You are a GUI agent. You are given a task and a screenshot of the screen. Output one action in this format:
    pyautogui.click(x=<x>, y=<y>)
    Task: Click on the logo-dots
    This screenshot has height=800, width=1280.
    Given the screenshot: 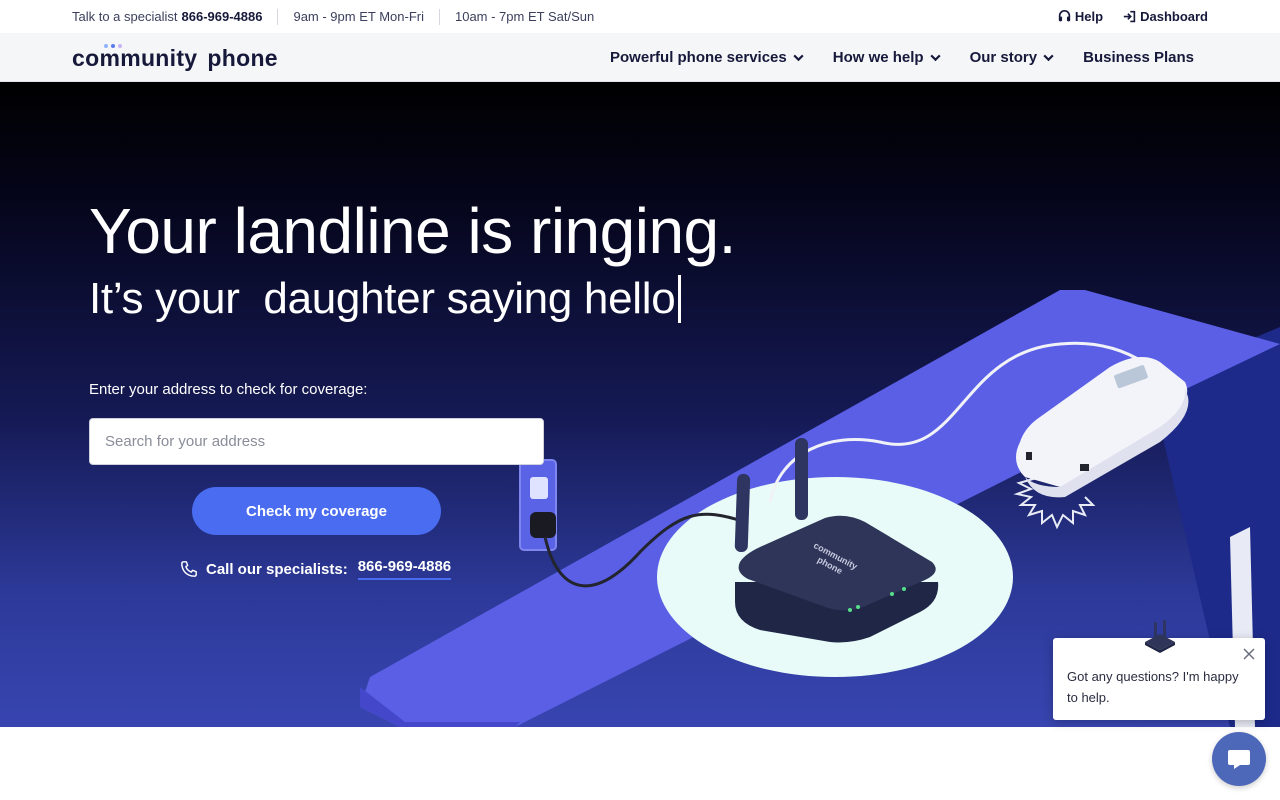 What is the action you would take?
    pyautogui.click(x=113, y=46)
    